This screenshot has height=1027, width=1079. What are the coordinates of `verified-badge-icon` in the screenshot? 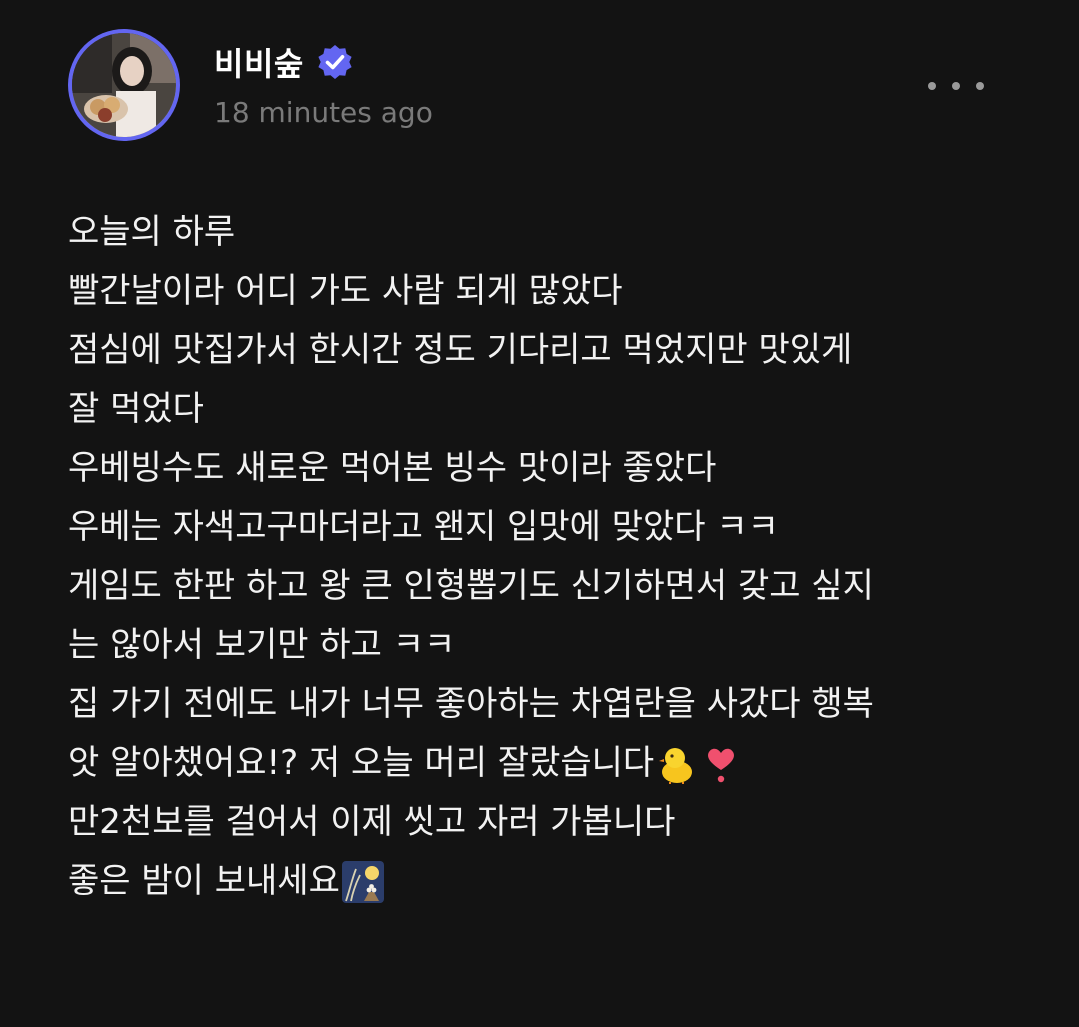 It's located at (335, 62).